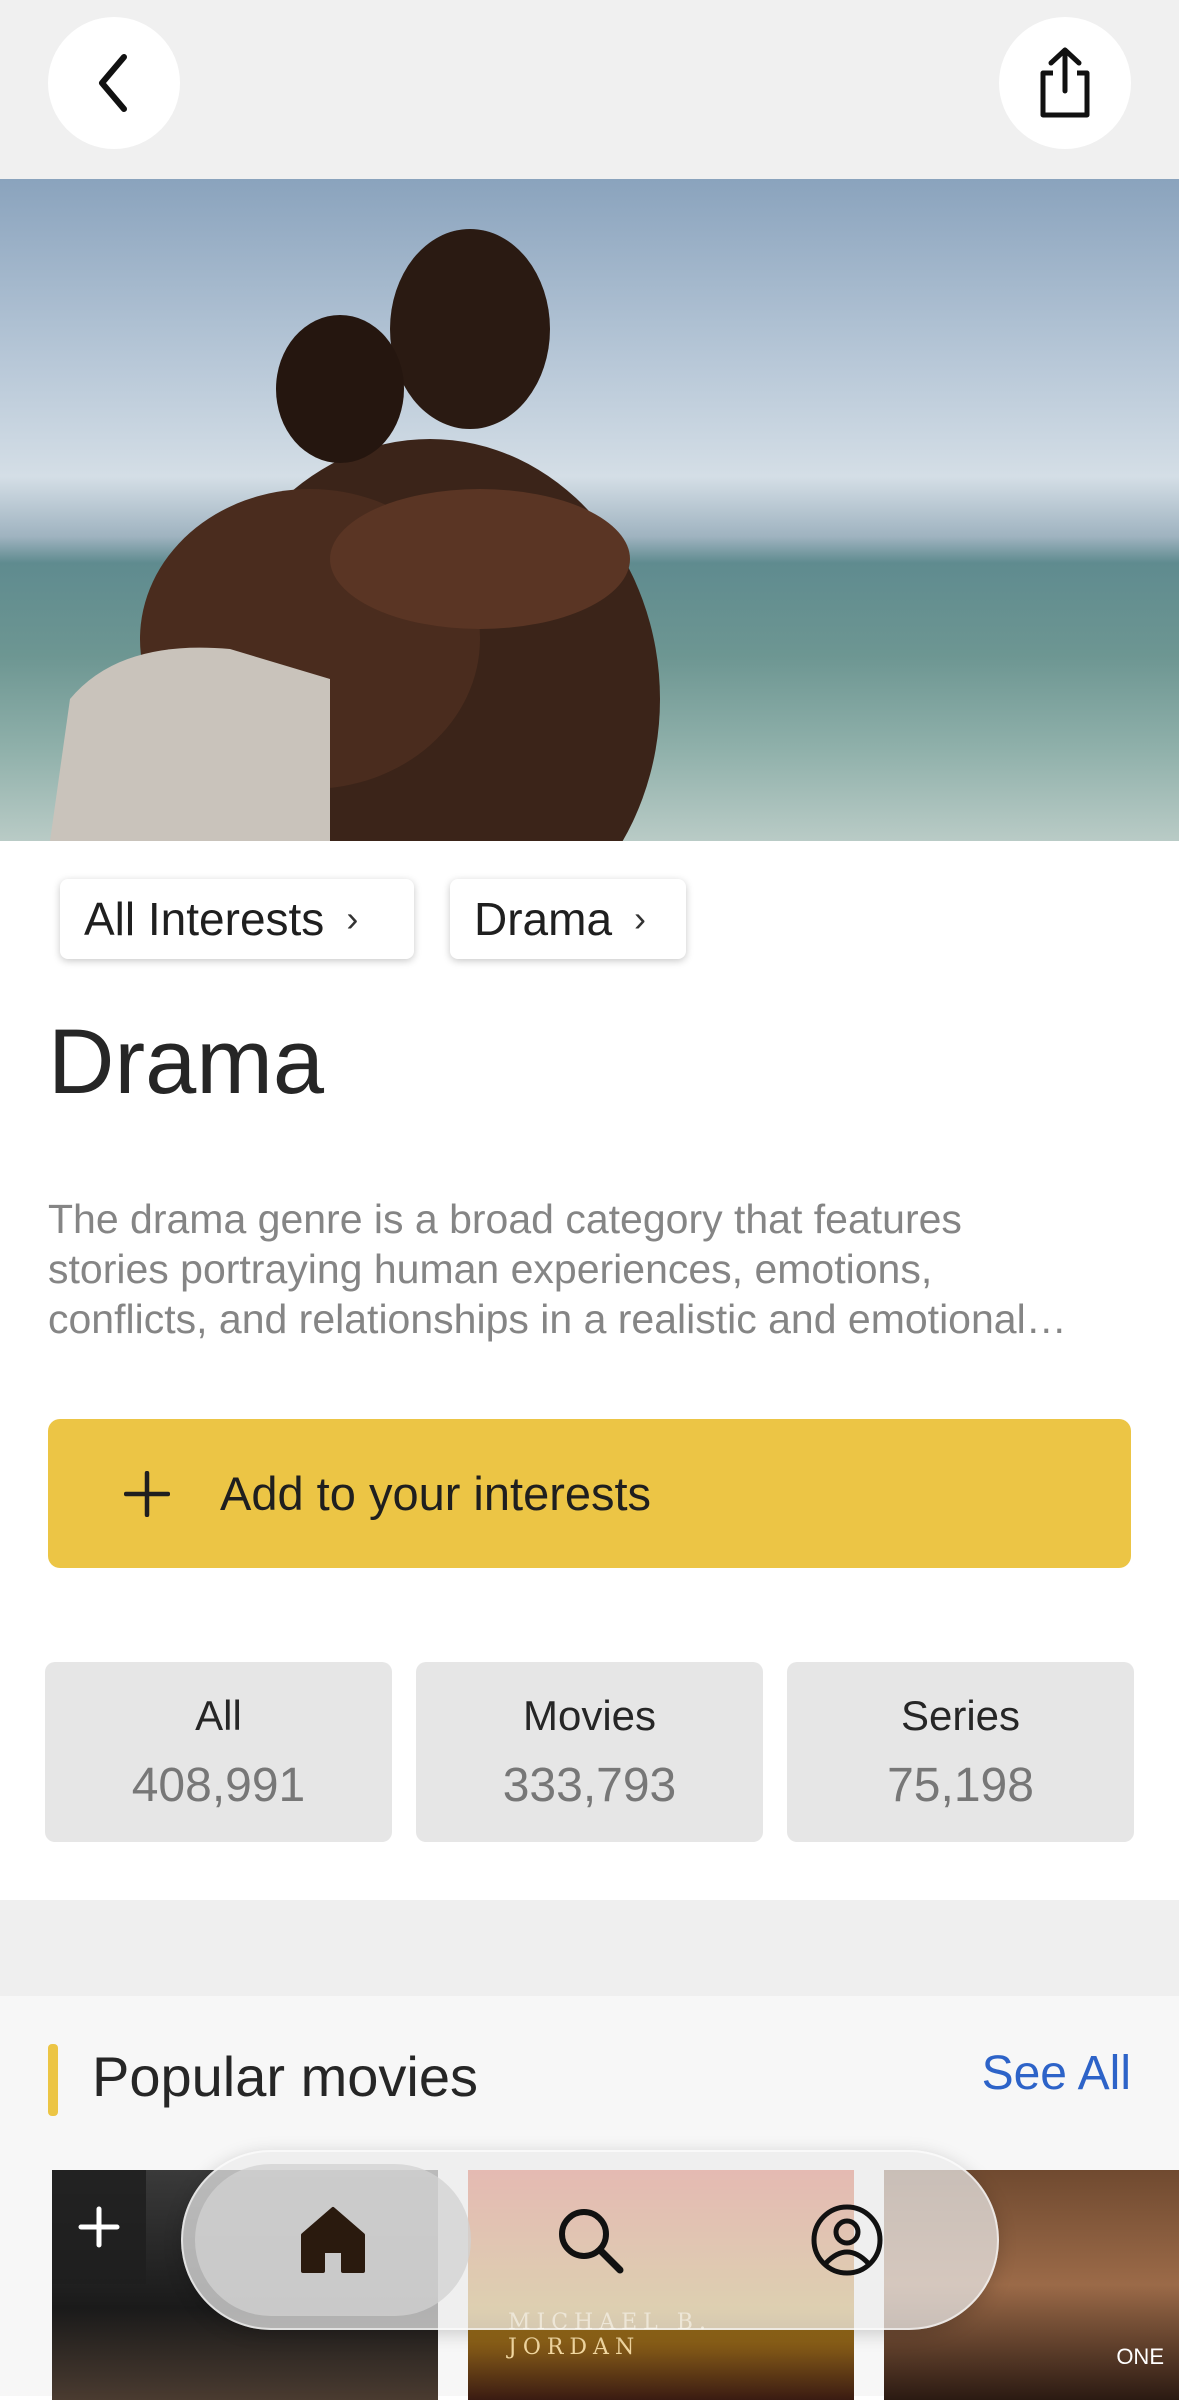 The height and width of the screenshot is (2400, 1179). I want to click on add-to-interests-button: Add to your interests, so click(589, 1493).